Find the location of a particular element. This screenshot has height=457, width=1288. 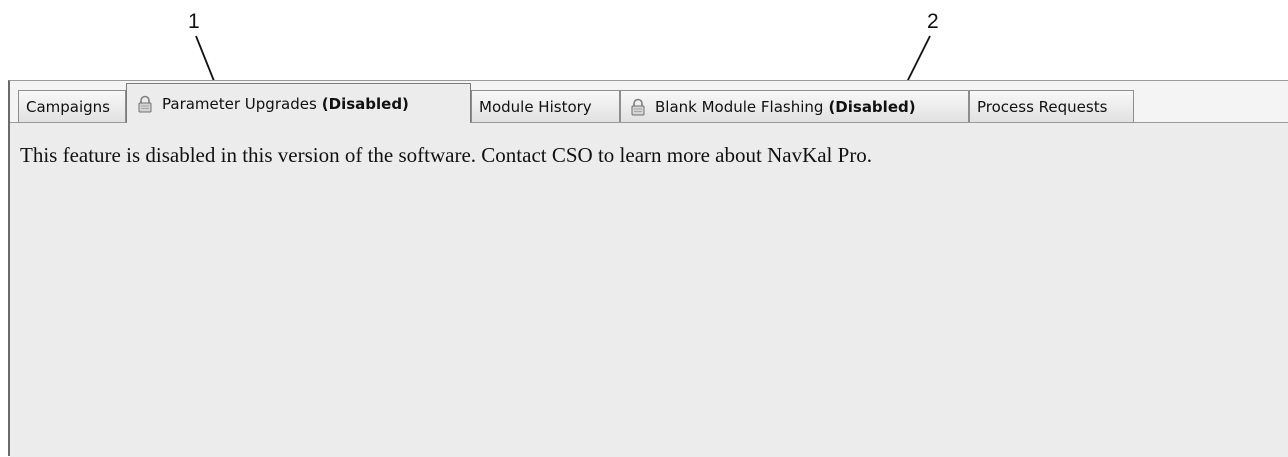

tab-parameter-upgrades: Parameter Upgrades (Disabled) is located at coordinates (298, 103).